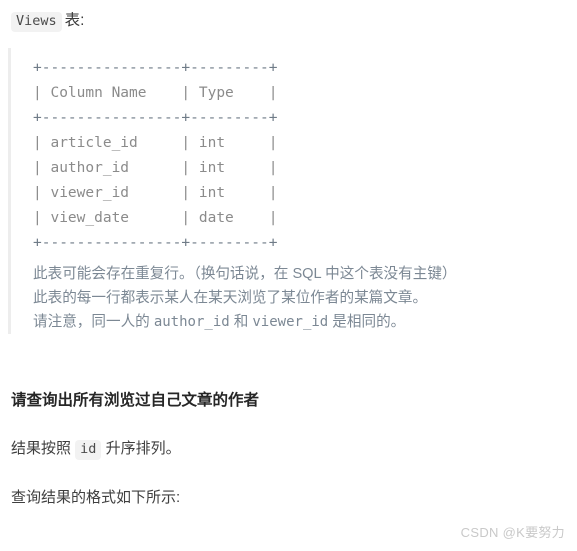  I want to click on page-title: Views 表:, so click(47, 21).